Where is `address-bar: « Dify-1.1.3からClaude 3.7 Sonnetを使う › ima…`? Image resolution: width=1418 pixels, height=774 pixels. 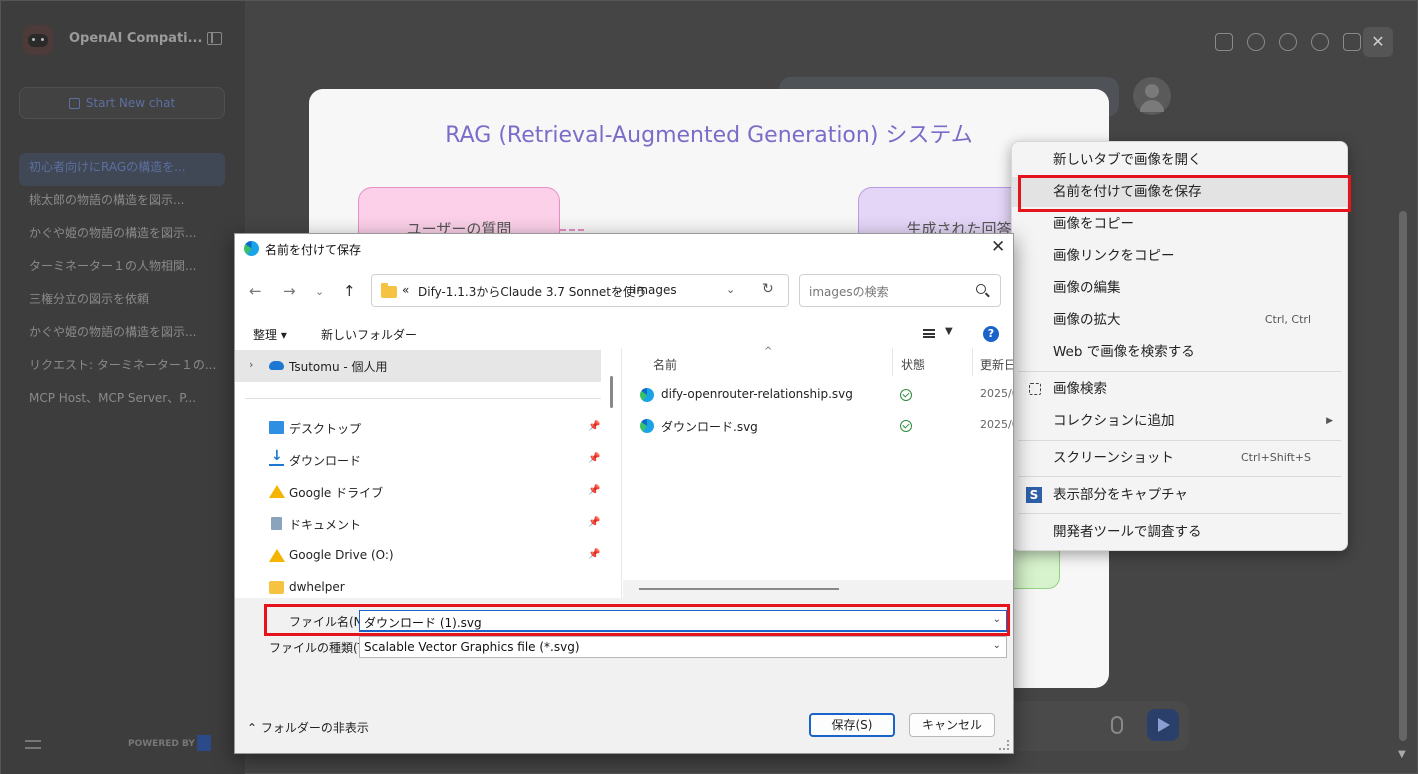
address-bar: « Dify-1.1.3からClaude 3.7 Sonnetを使う › ima… is located at coordinates (580, 290).